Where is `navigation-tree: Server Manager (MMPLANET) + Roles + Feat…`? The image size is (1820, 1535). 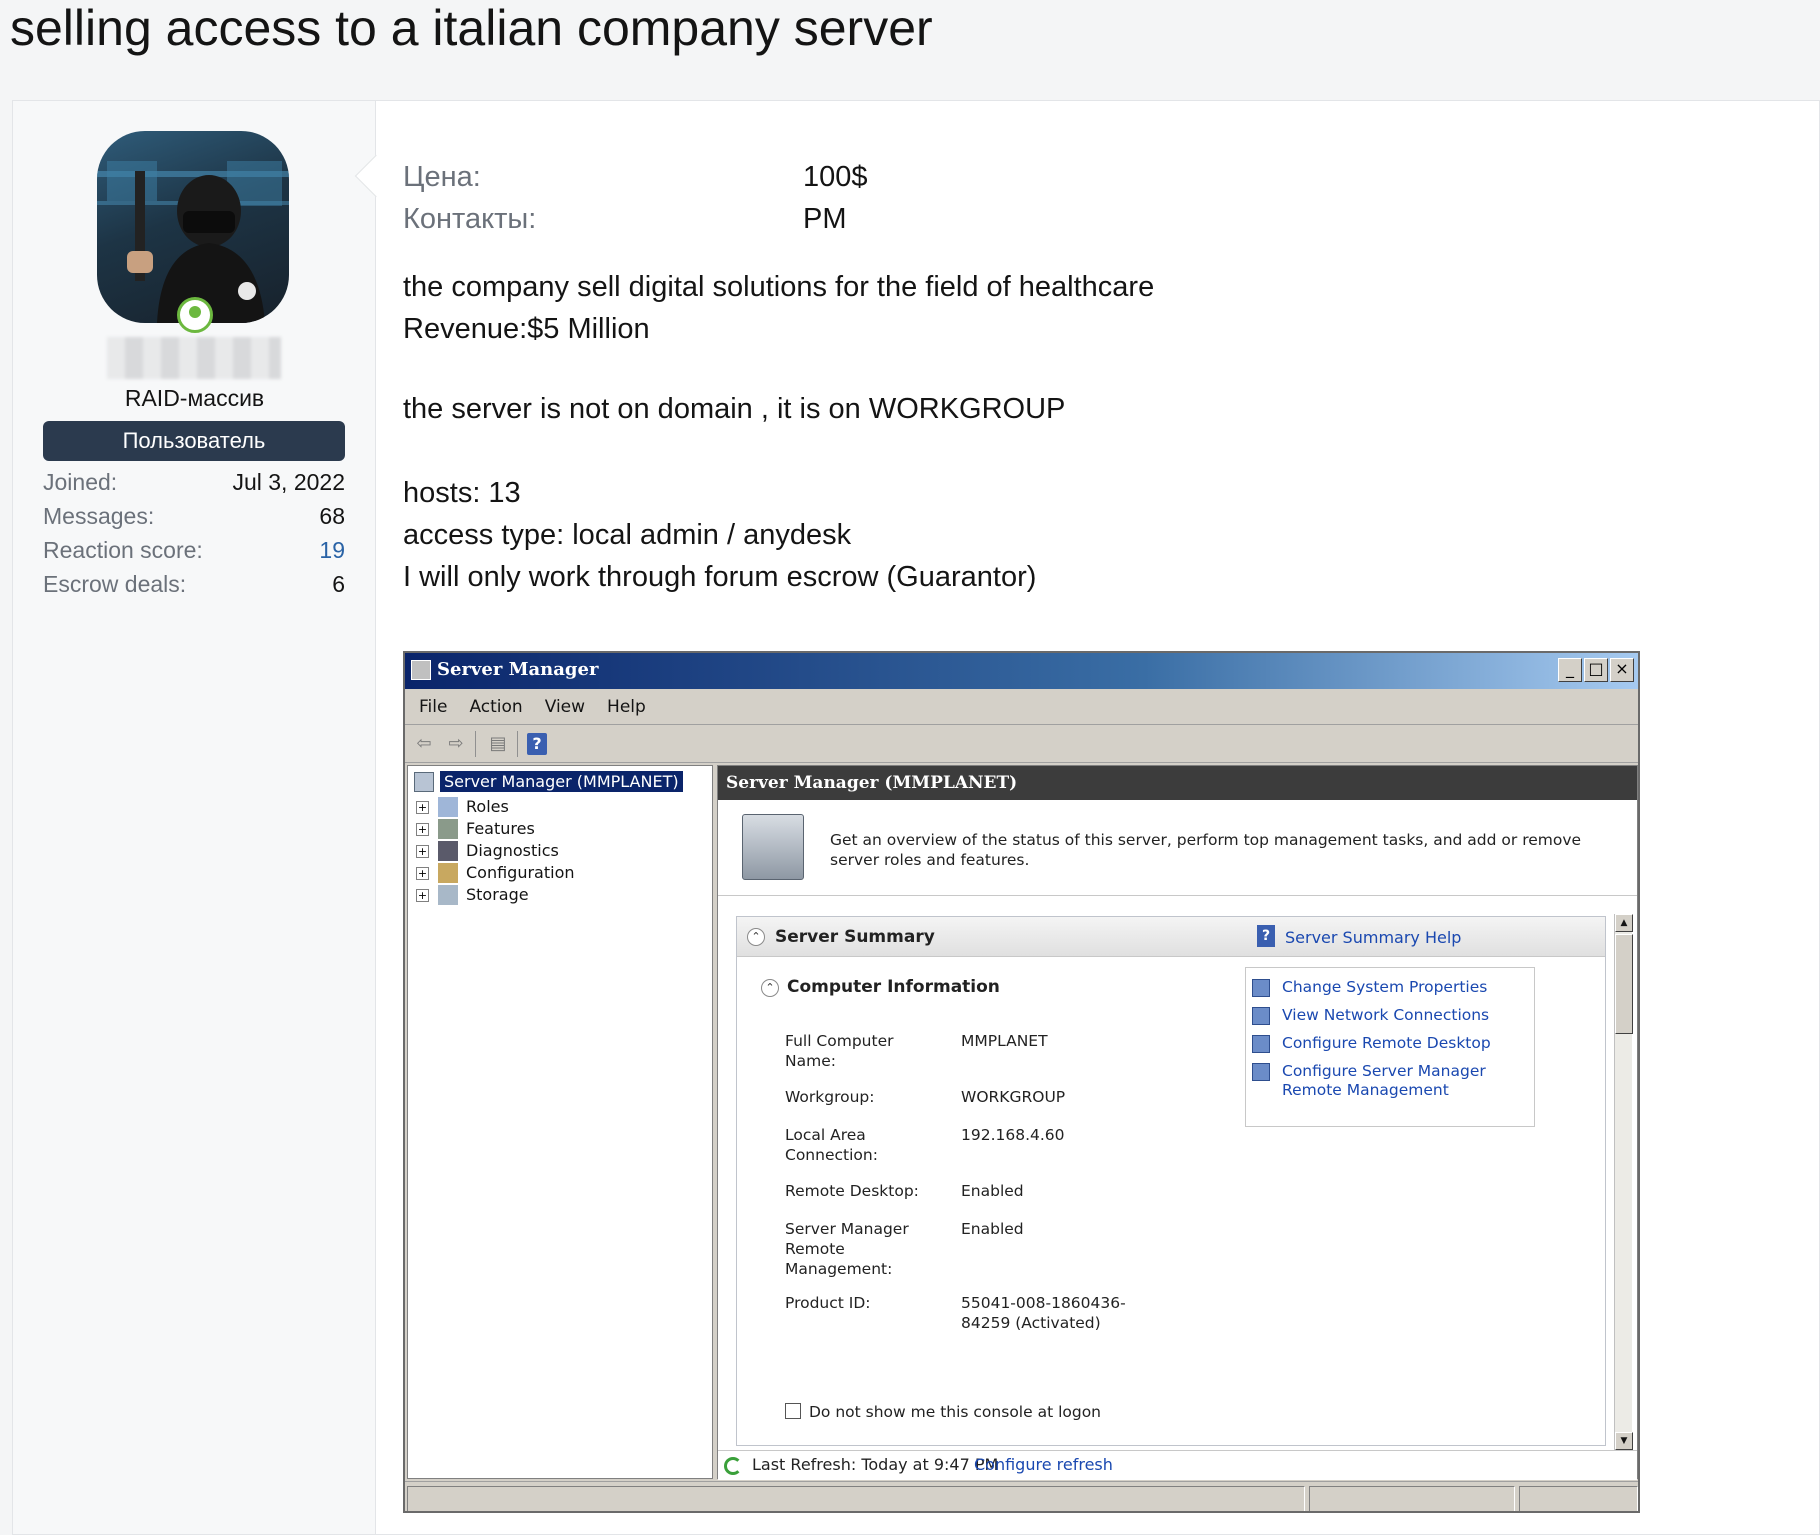 navigation-tree: Server Manager (MMPLANET) + Roles + Feat… is located at coordinates (560, 1122).